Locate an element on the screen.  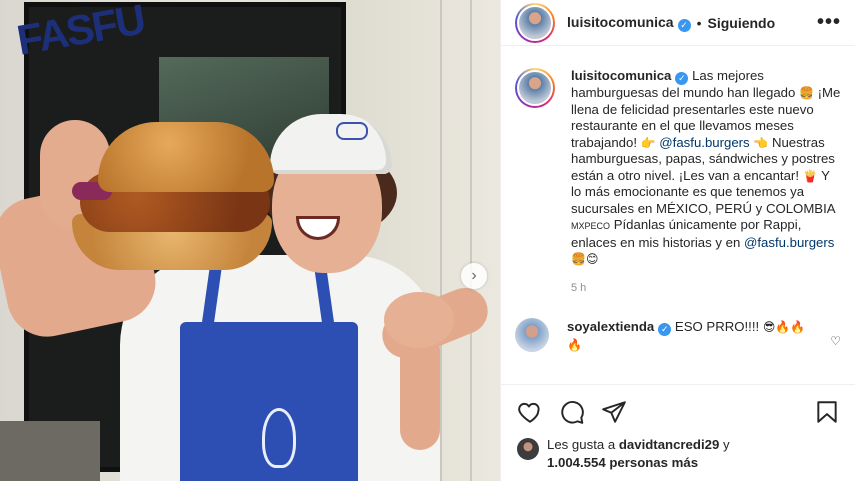
author-username: luisitocomunica ✓ is located at coordinates (629, 23).